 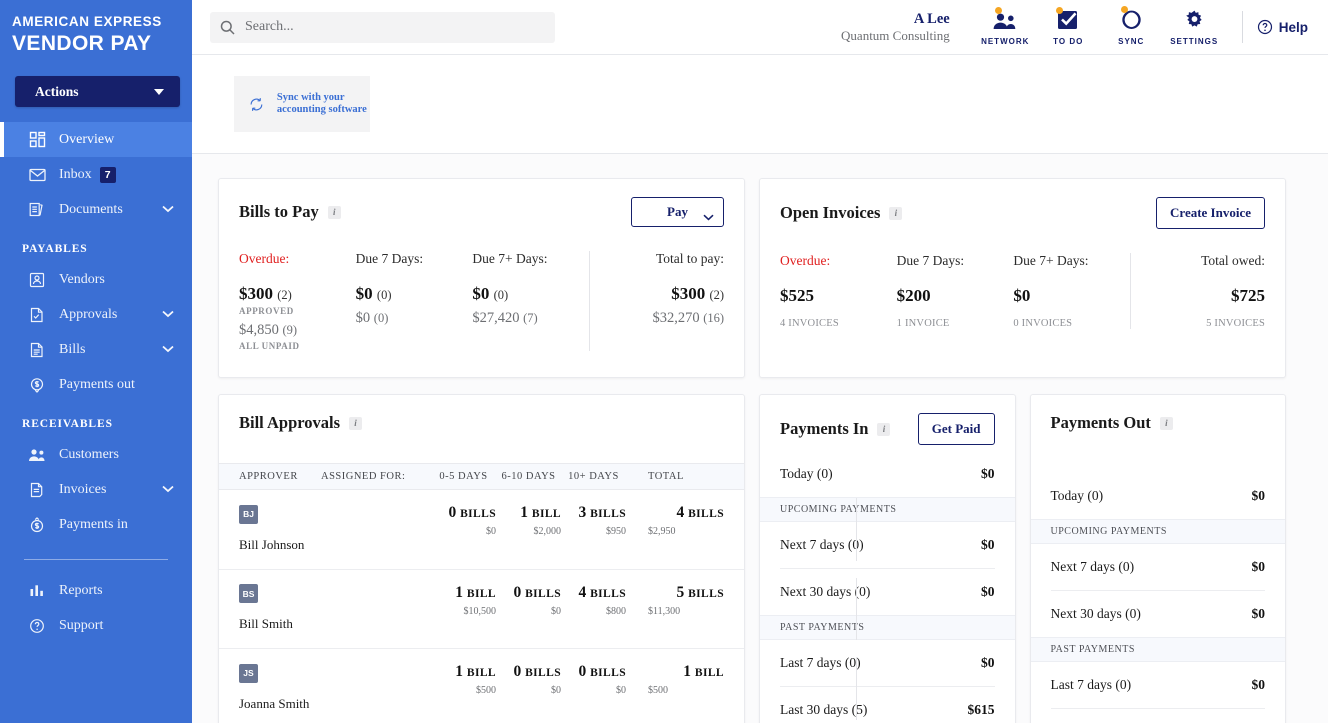 What do you see at coordinates (88, 314) in the screenshot?
I see `sidebar-item-label: Approvals` at bounding box center [88, 314].